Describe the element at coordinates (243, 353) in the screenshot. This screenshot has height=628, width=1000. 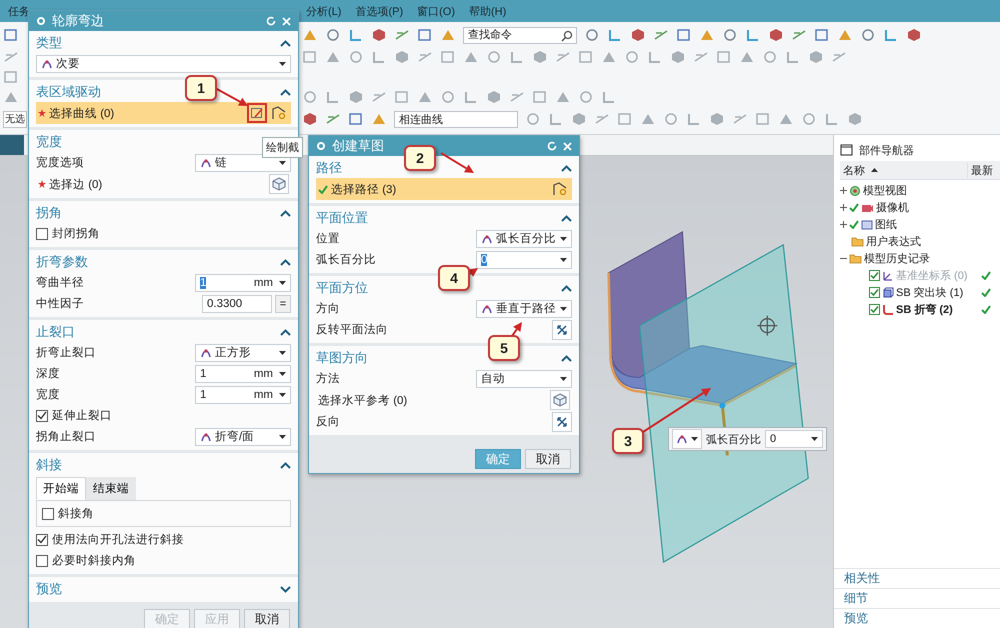
I see `dropdown: 正方形` at that location.